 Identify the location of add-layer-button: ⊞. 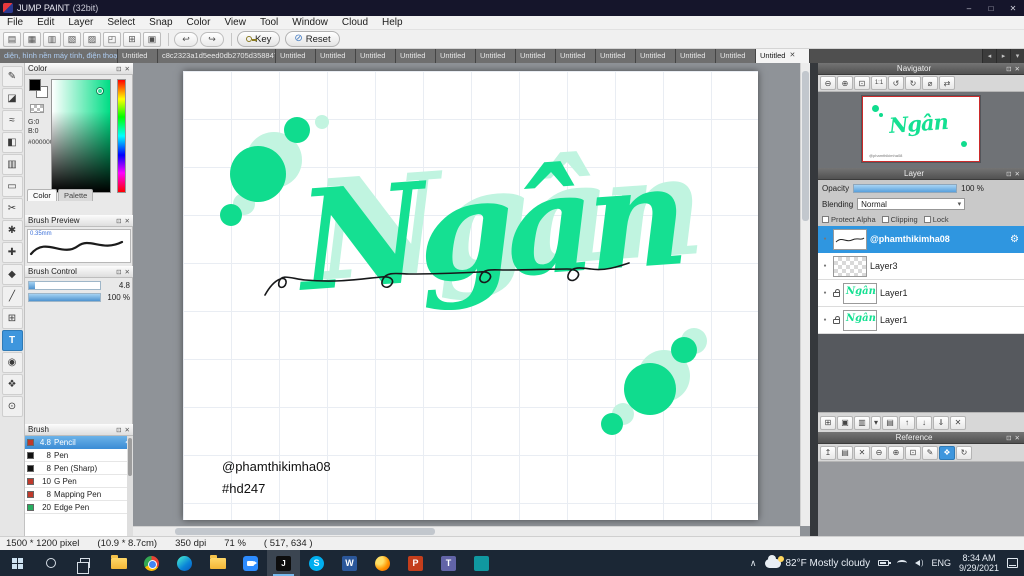
(828, 422).